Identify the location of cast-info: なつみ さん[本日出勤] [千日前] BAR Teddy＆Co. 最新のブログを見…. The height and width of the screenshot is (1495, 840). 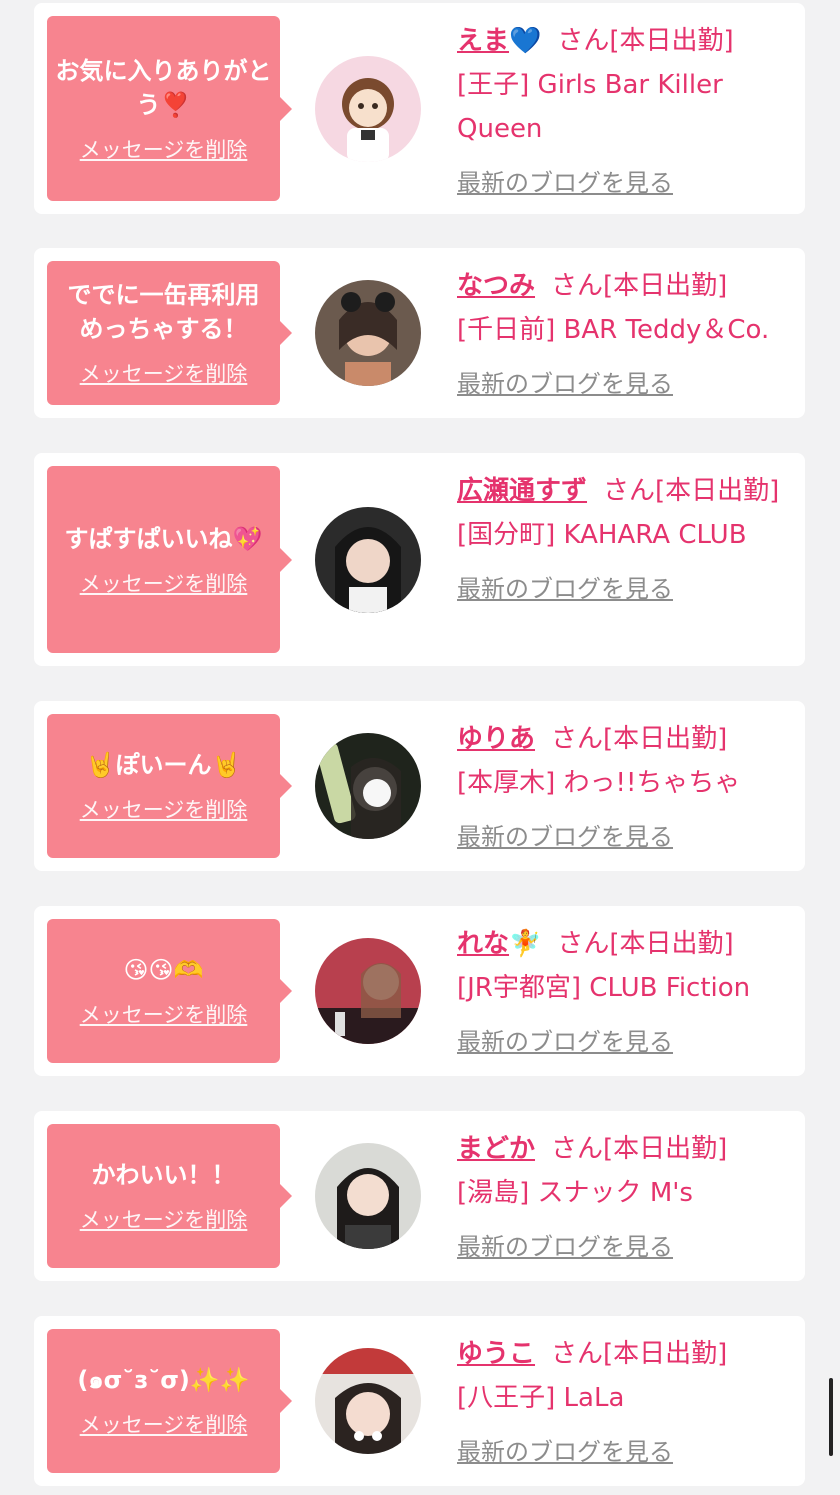
(621, 335).